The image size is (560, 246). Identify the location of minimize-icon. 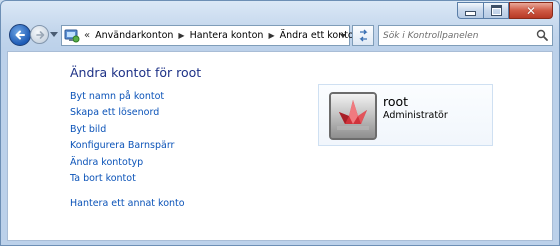
(470, 13).